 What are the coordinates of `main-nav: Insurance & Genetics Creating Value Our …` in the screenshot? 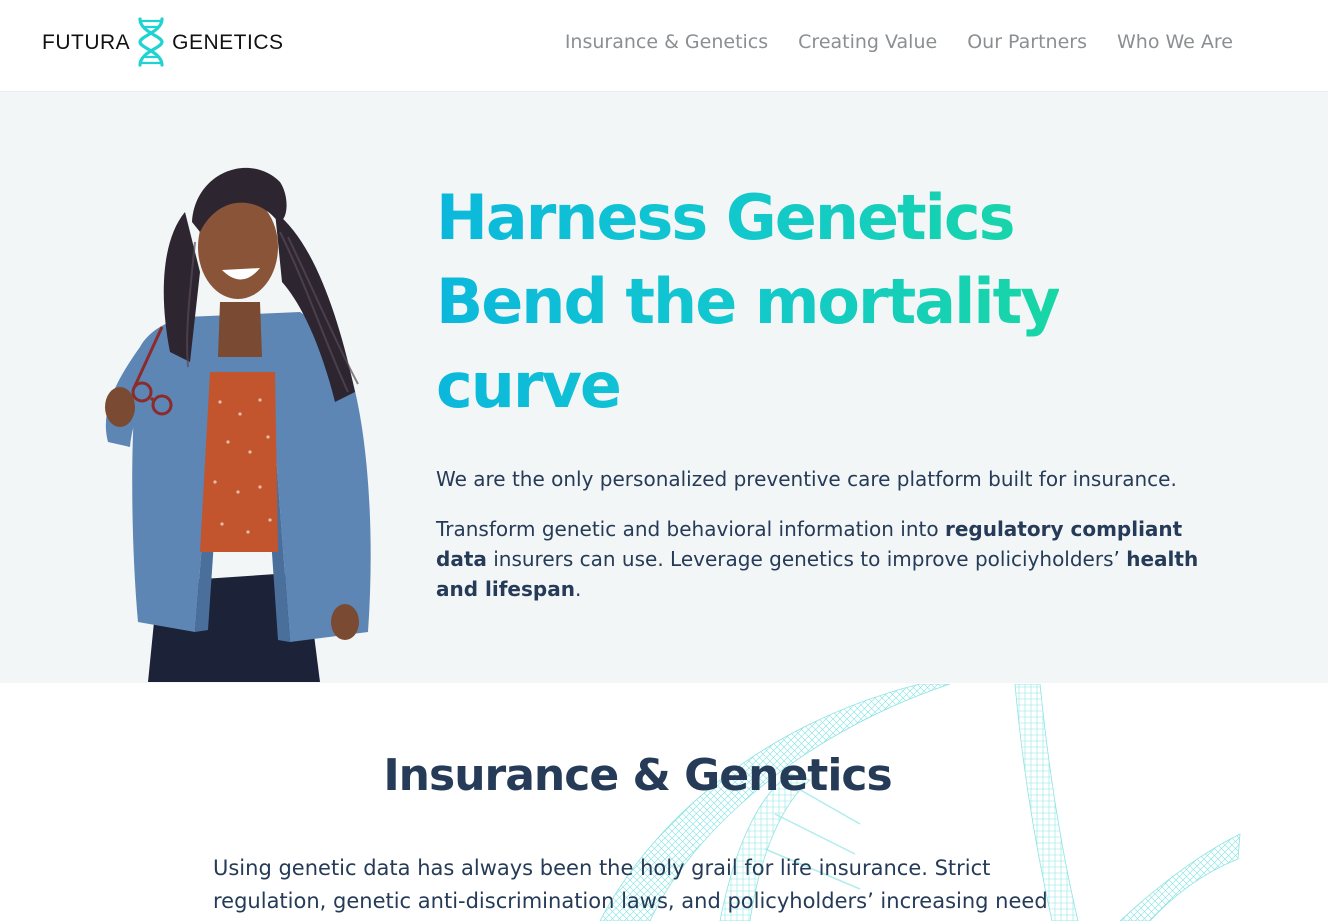 It's located at (899, 42).